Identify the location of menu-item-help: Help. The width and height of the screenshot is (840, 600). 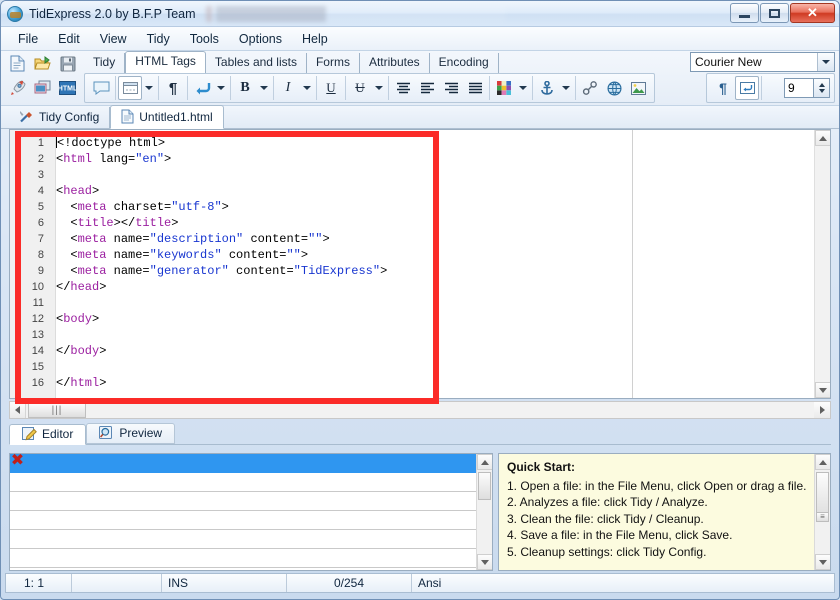
(315, 39).